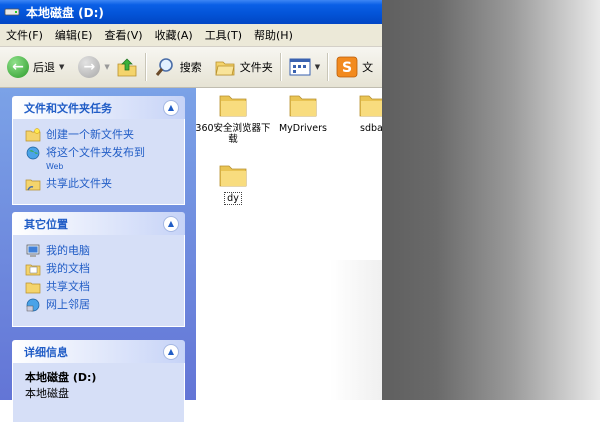 The image size is (600, 423). Describe the element at coordinates (300, 67) in the screenshot. I see `views-icon` at that location.